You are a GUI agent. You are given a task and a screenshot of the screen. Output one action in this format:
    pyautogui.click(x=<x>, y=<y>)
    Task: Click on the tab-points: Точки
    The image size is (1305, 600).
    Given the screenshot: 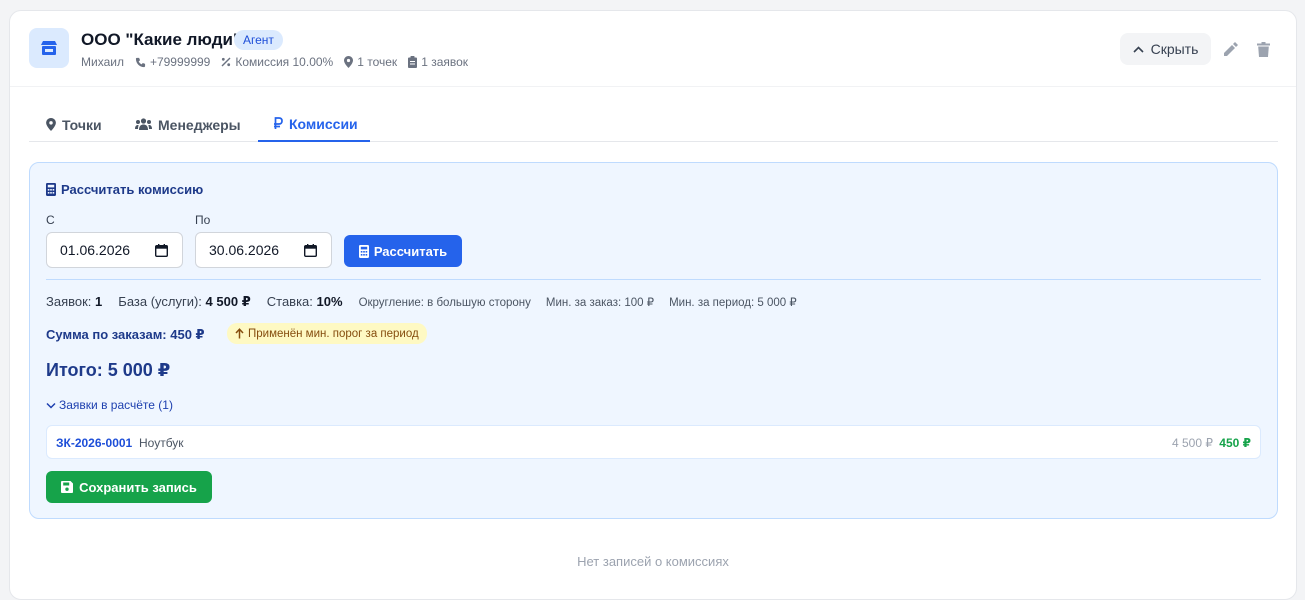 What is the action you would take?
    pyautogui.click(x=74, y=124)
    